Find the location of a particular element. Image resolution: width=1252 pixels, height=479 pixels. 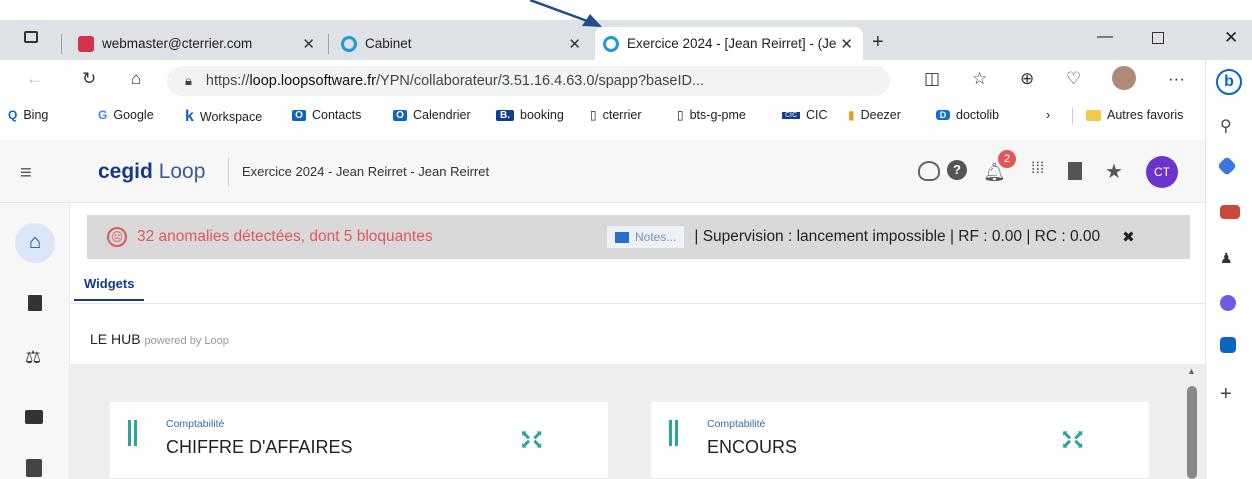

profile-avatar is located at coordinates (1124, 78).